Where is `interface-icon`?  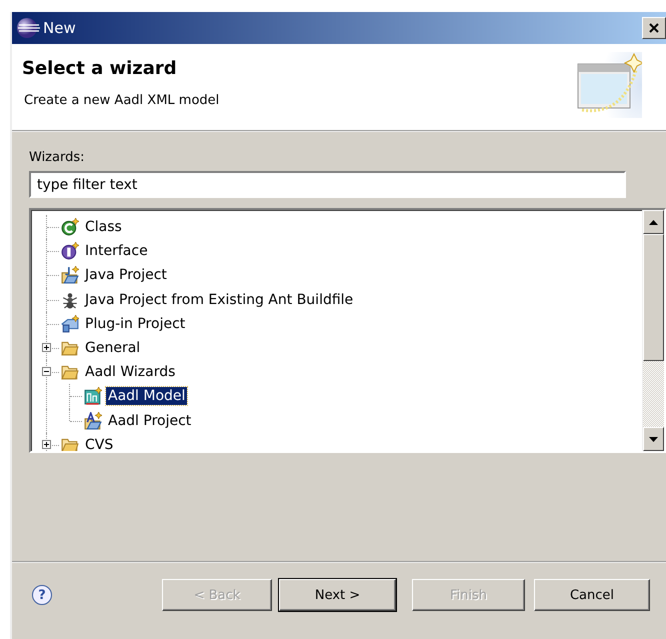
interface-icon is located at coordinates (70, 251).